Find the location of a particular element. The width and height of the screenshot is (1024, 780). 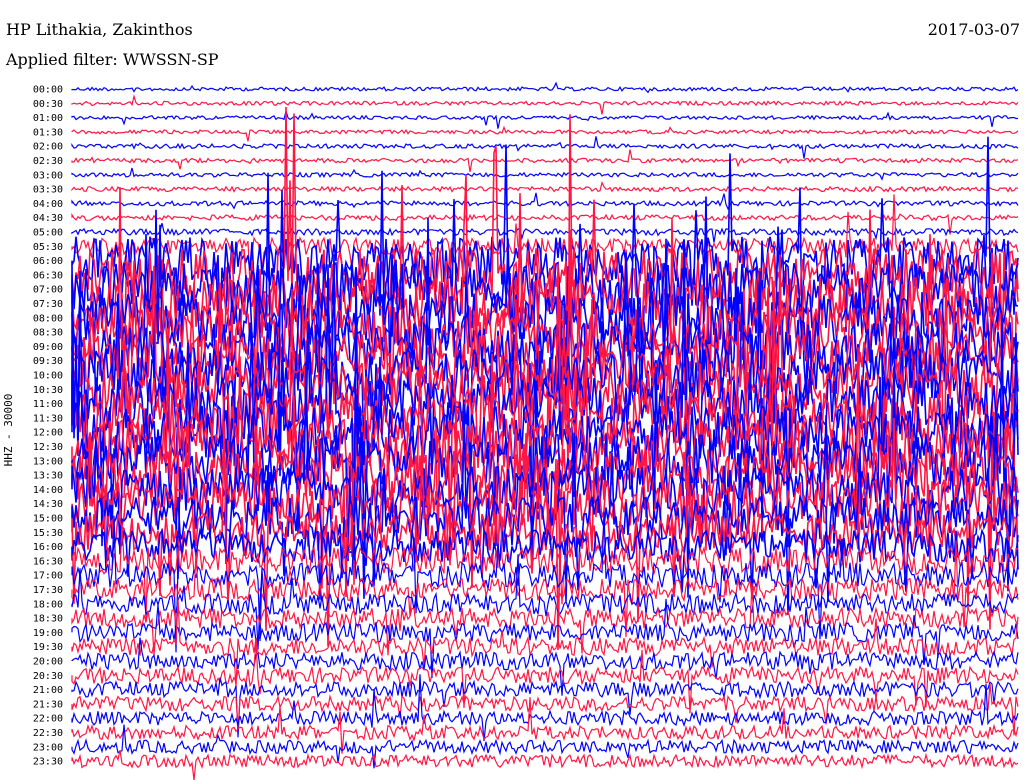

time-label: 09:00 is located at coordinates (48, 347).